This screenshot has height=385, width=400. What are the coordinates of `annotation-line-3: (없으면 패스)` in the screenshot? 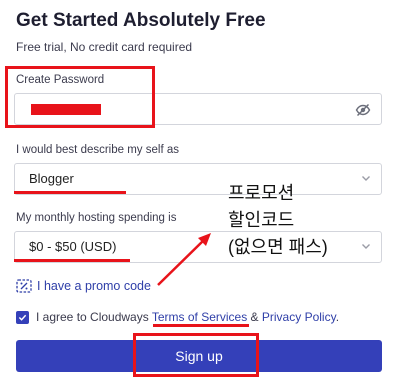 It's located at (278, 247).